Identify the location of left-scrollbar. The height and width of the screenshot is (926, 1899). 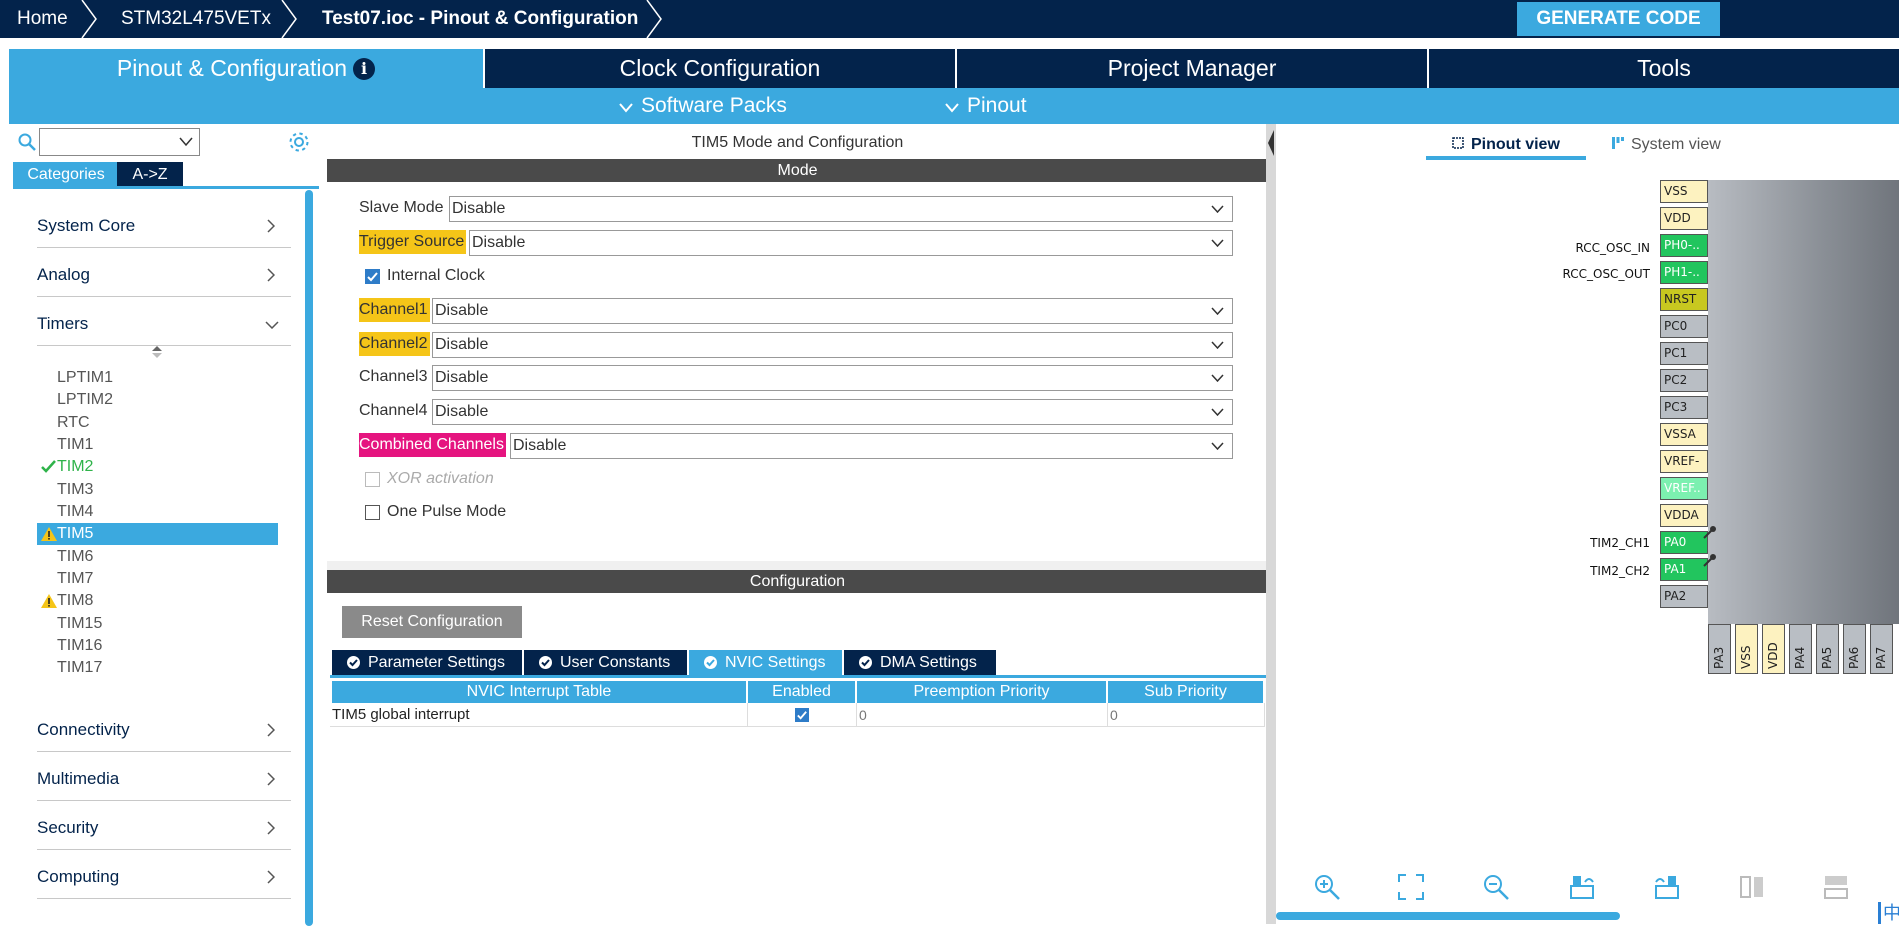
(309, 558).